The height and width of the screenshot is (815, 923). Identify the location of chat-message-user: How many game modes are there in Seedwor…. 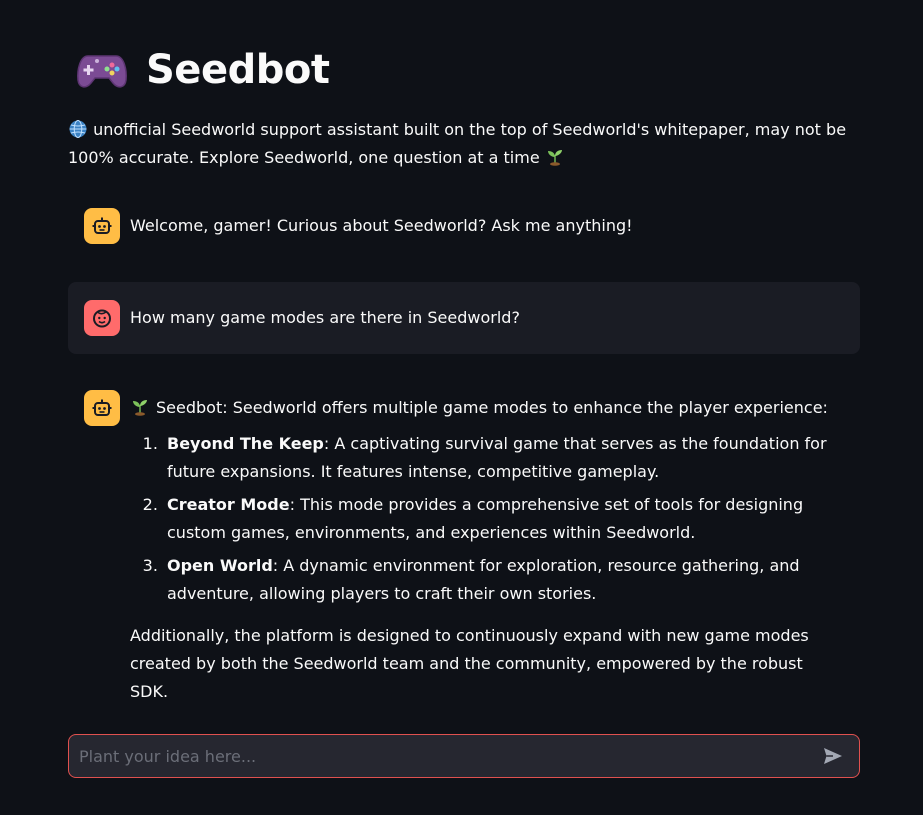
(464, 318).